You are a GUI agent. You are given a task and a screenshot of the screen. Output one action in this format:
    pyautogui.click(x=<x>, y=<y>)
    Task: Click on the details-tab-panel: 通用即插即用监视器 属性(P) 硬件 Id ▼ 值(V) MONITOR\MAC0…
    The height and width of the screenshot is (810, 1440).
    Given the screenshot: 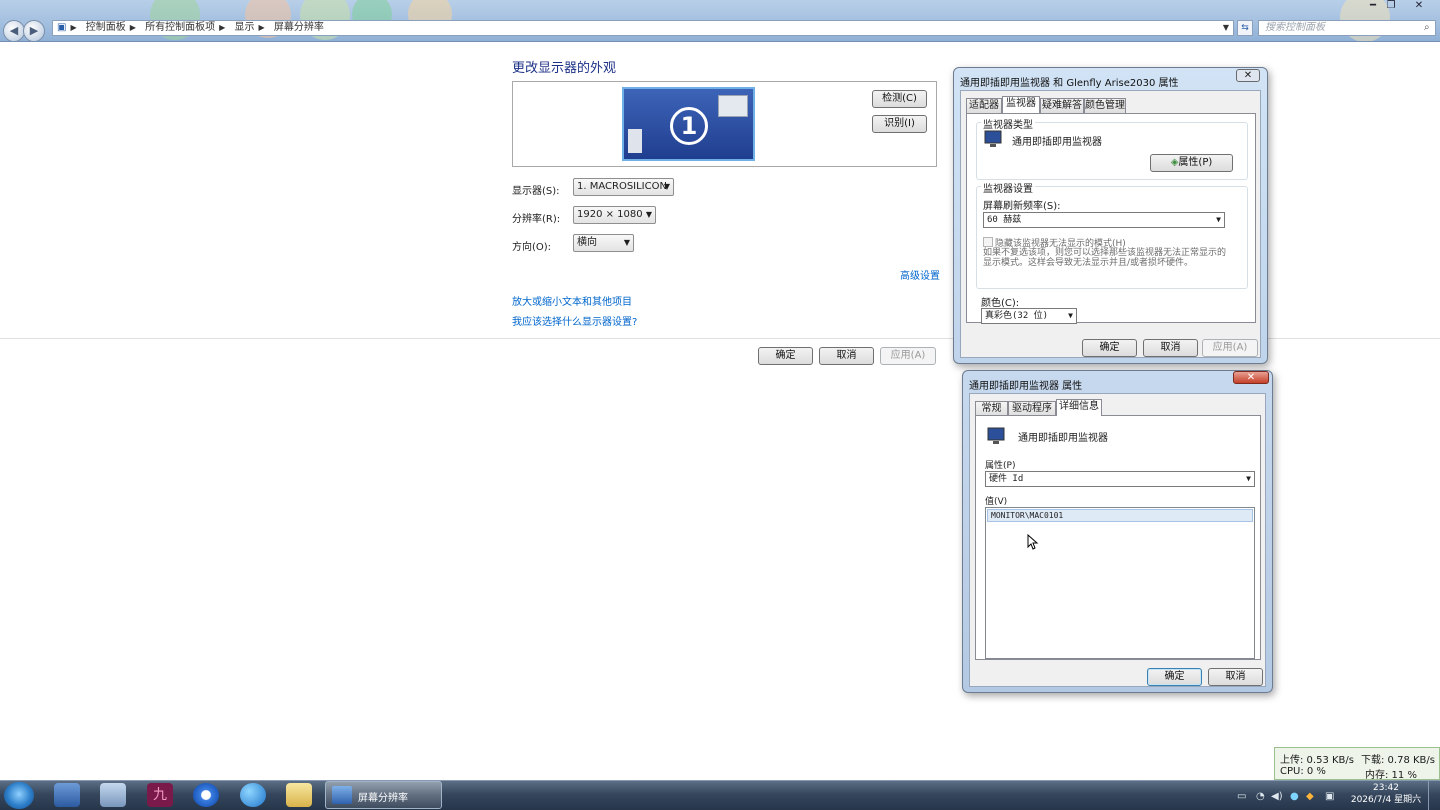 What is the action you would take?
    pyautogui.click(x=1118, y=537)
    